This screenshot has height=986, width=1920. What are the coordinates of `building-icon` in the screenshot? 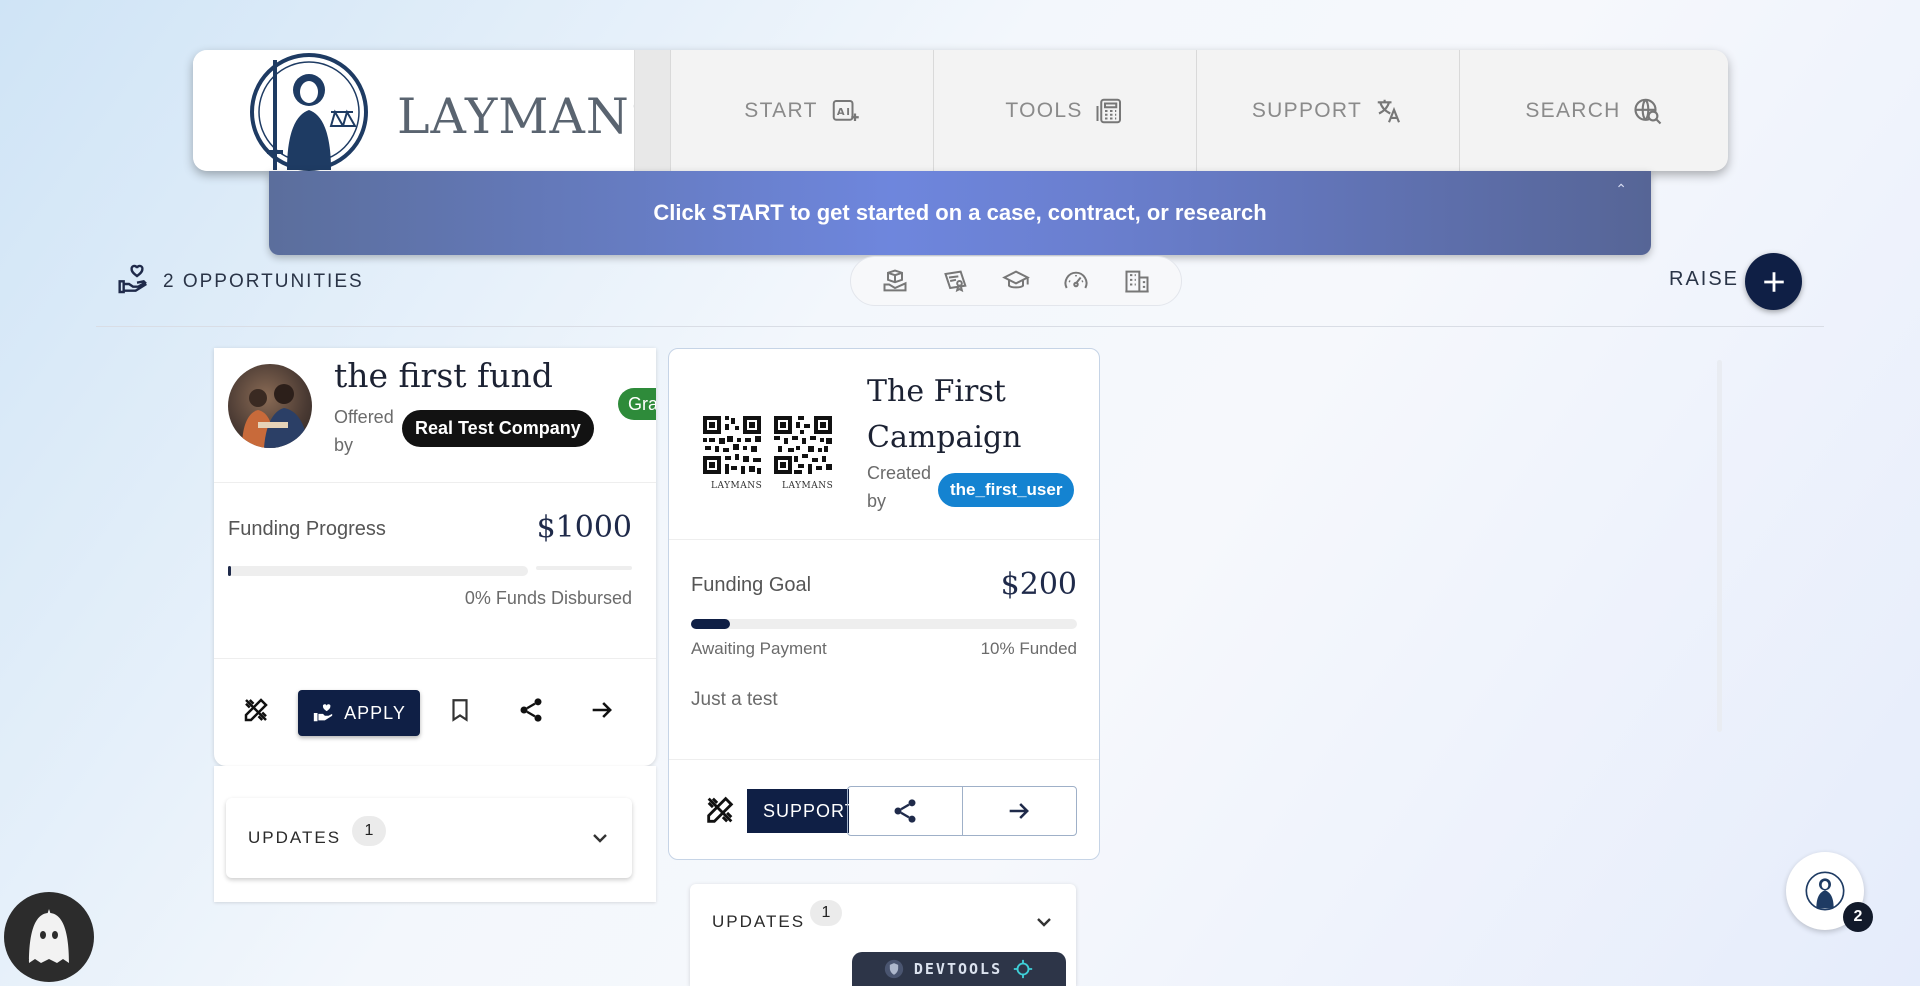 It's located at (1137, 281).